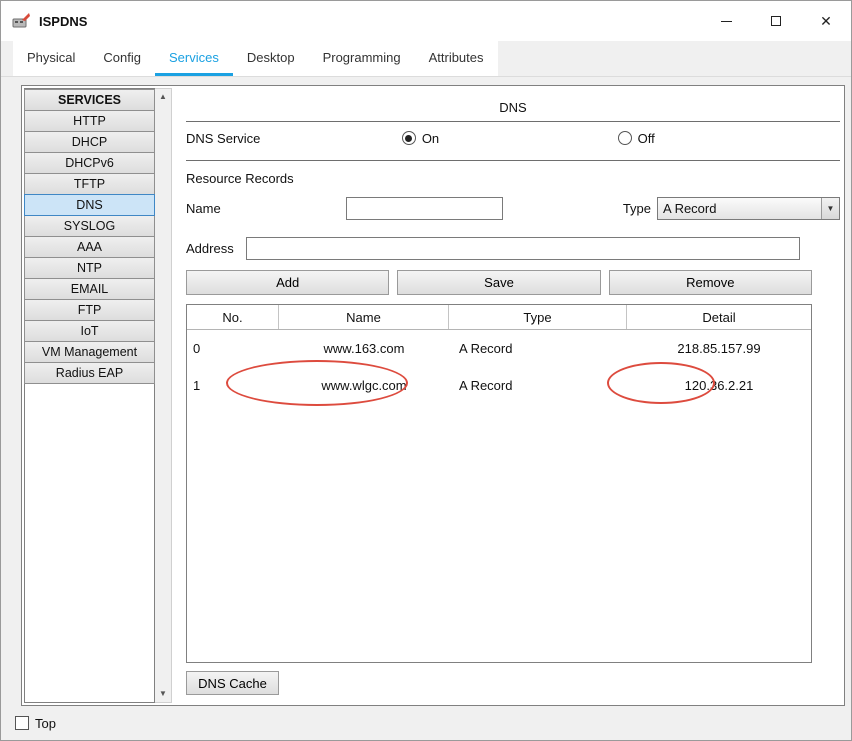  What do you see at coordinates (89, 184) in the screenshot?
I see `sidebar-item-tftp: TFTP` at bounding box center [89, 184].